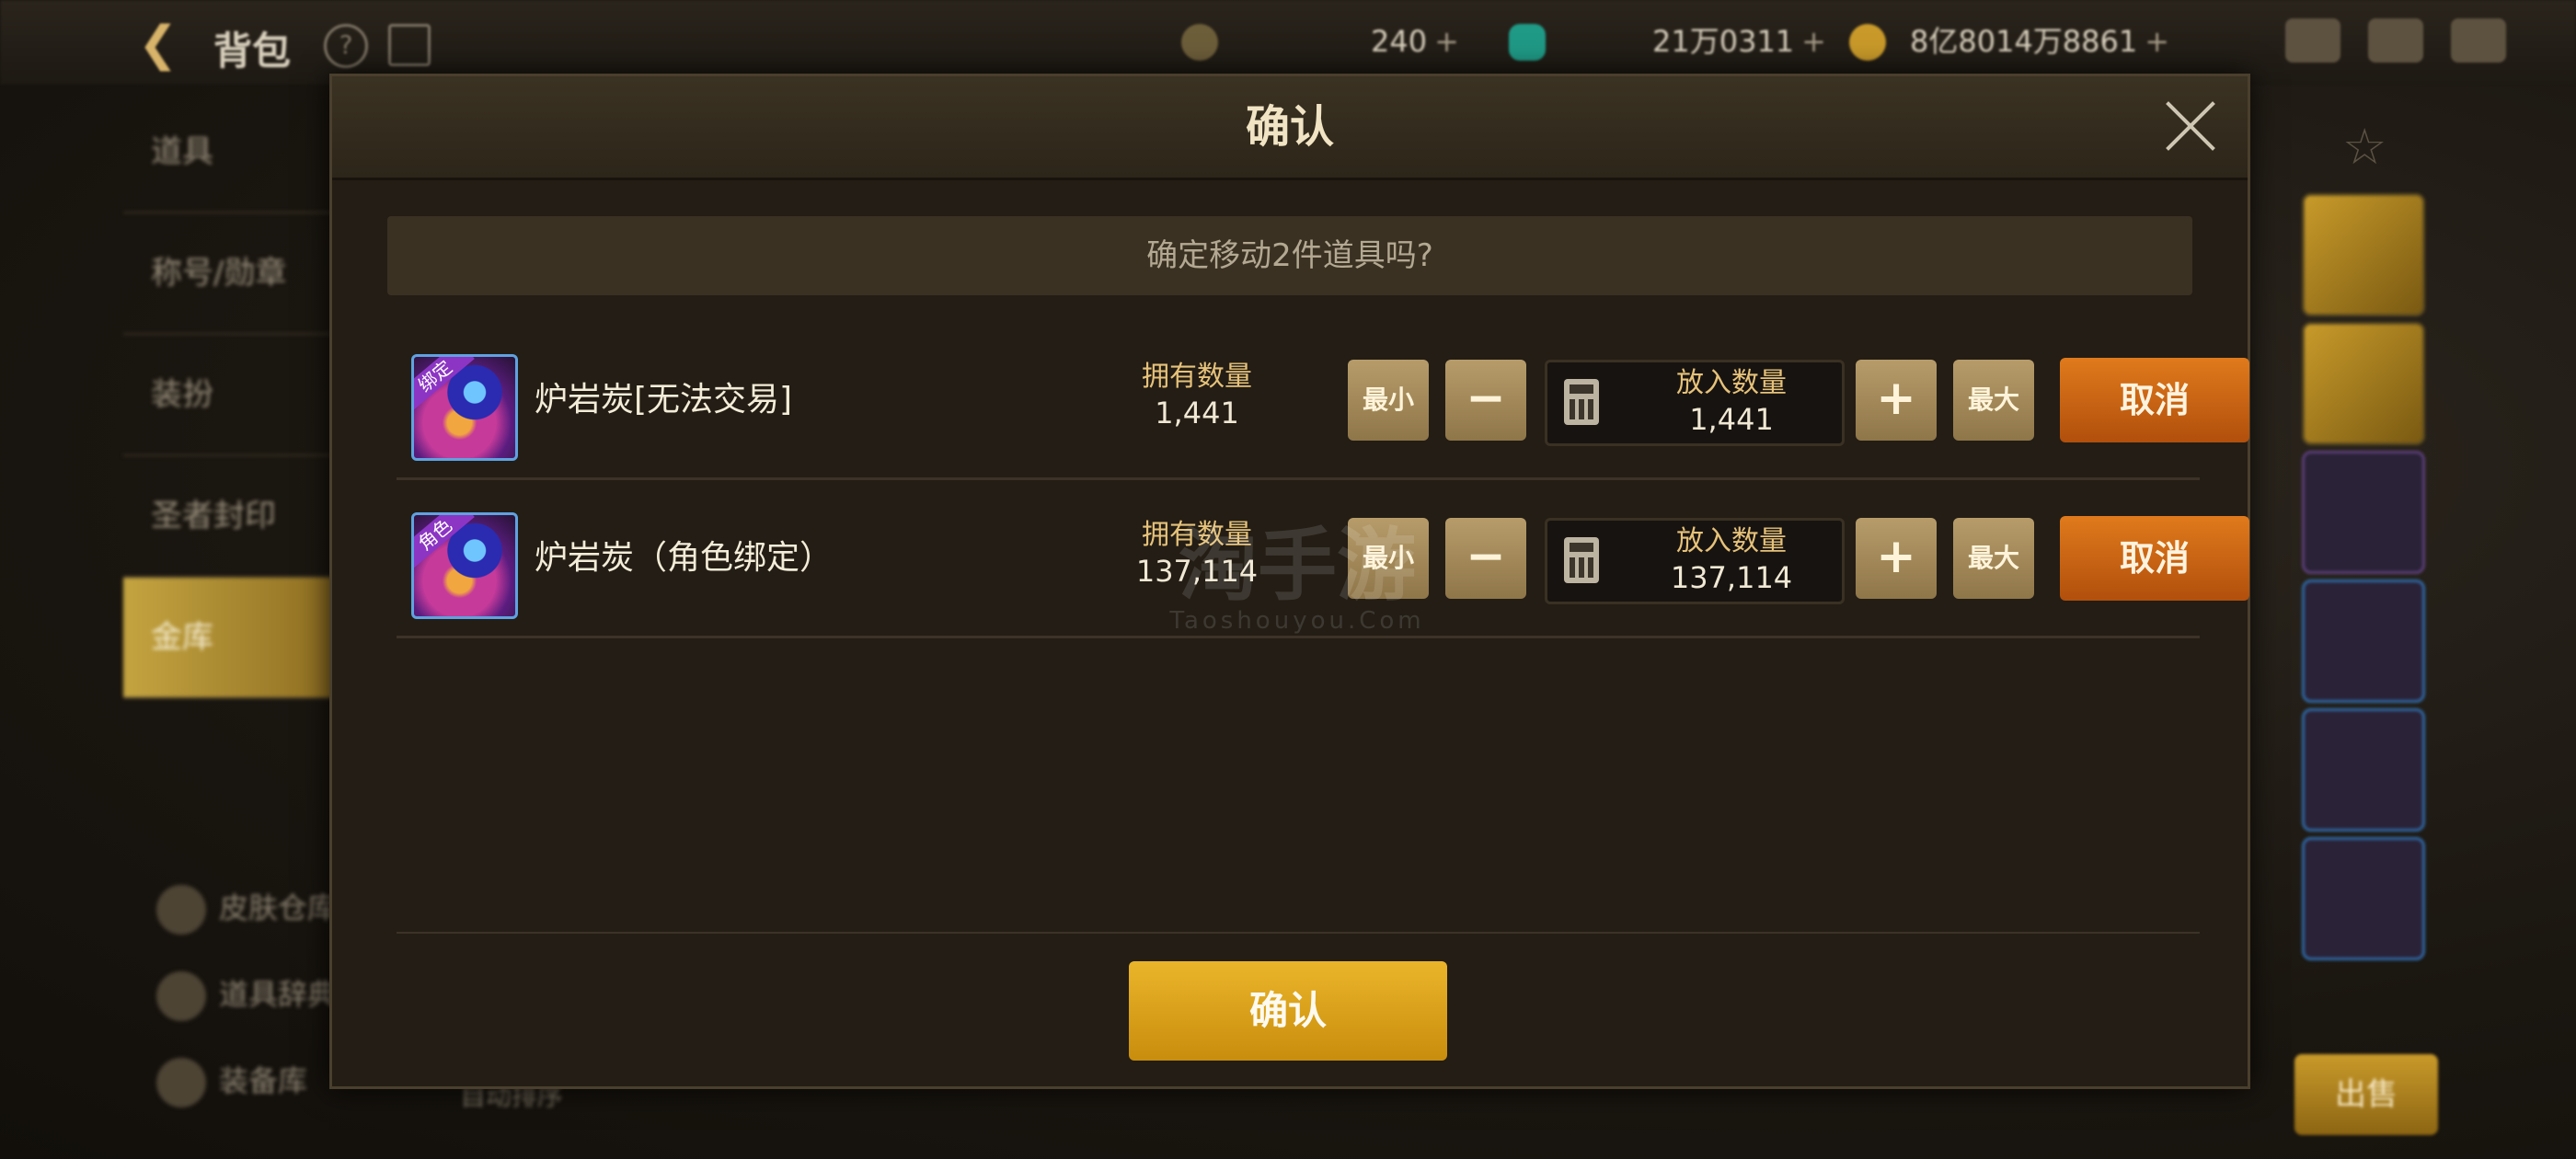  I want to click on page-title: 背包, so click(252, 51).